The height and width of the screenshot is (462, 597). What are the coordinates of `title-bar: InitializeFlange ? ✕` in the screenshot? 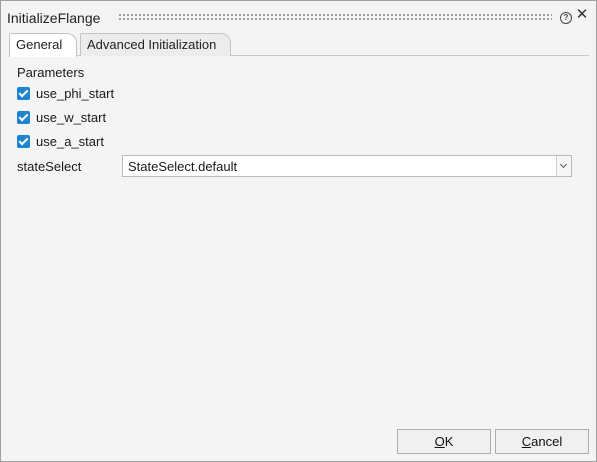 It's located at (298, 16).